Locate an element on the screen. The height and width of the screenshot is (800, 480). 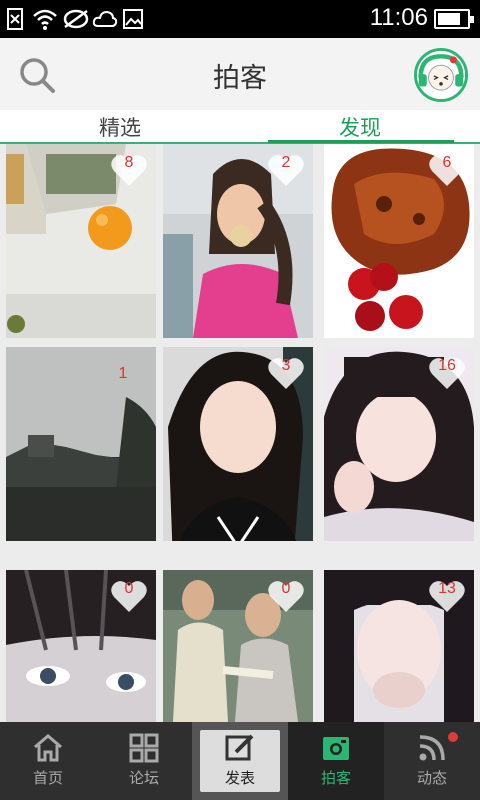
photo-tile: 13 is located at coordinates (399, 646).